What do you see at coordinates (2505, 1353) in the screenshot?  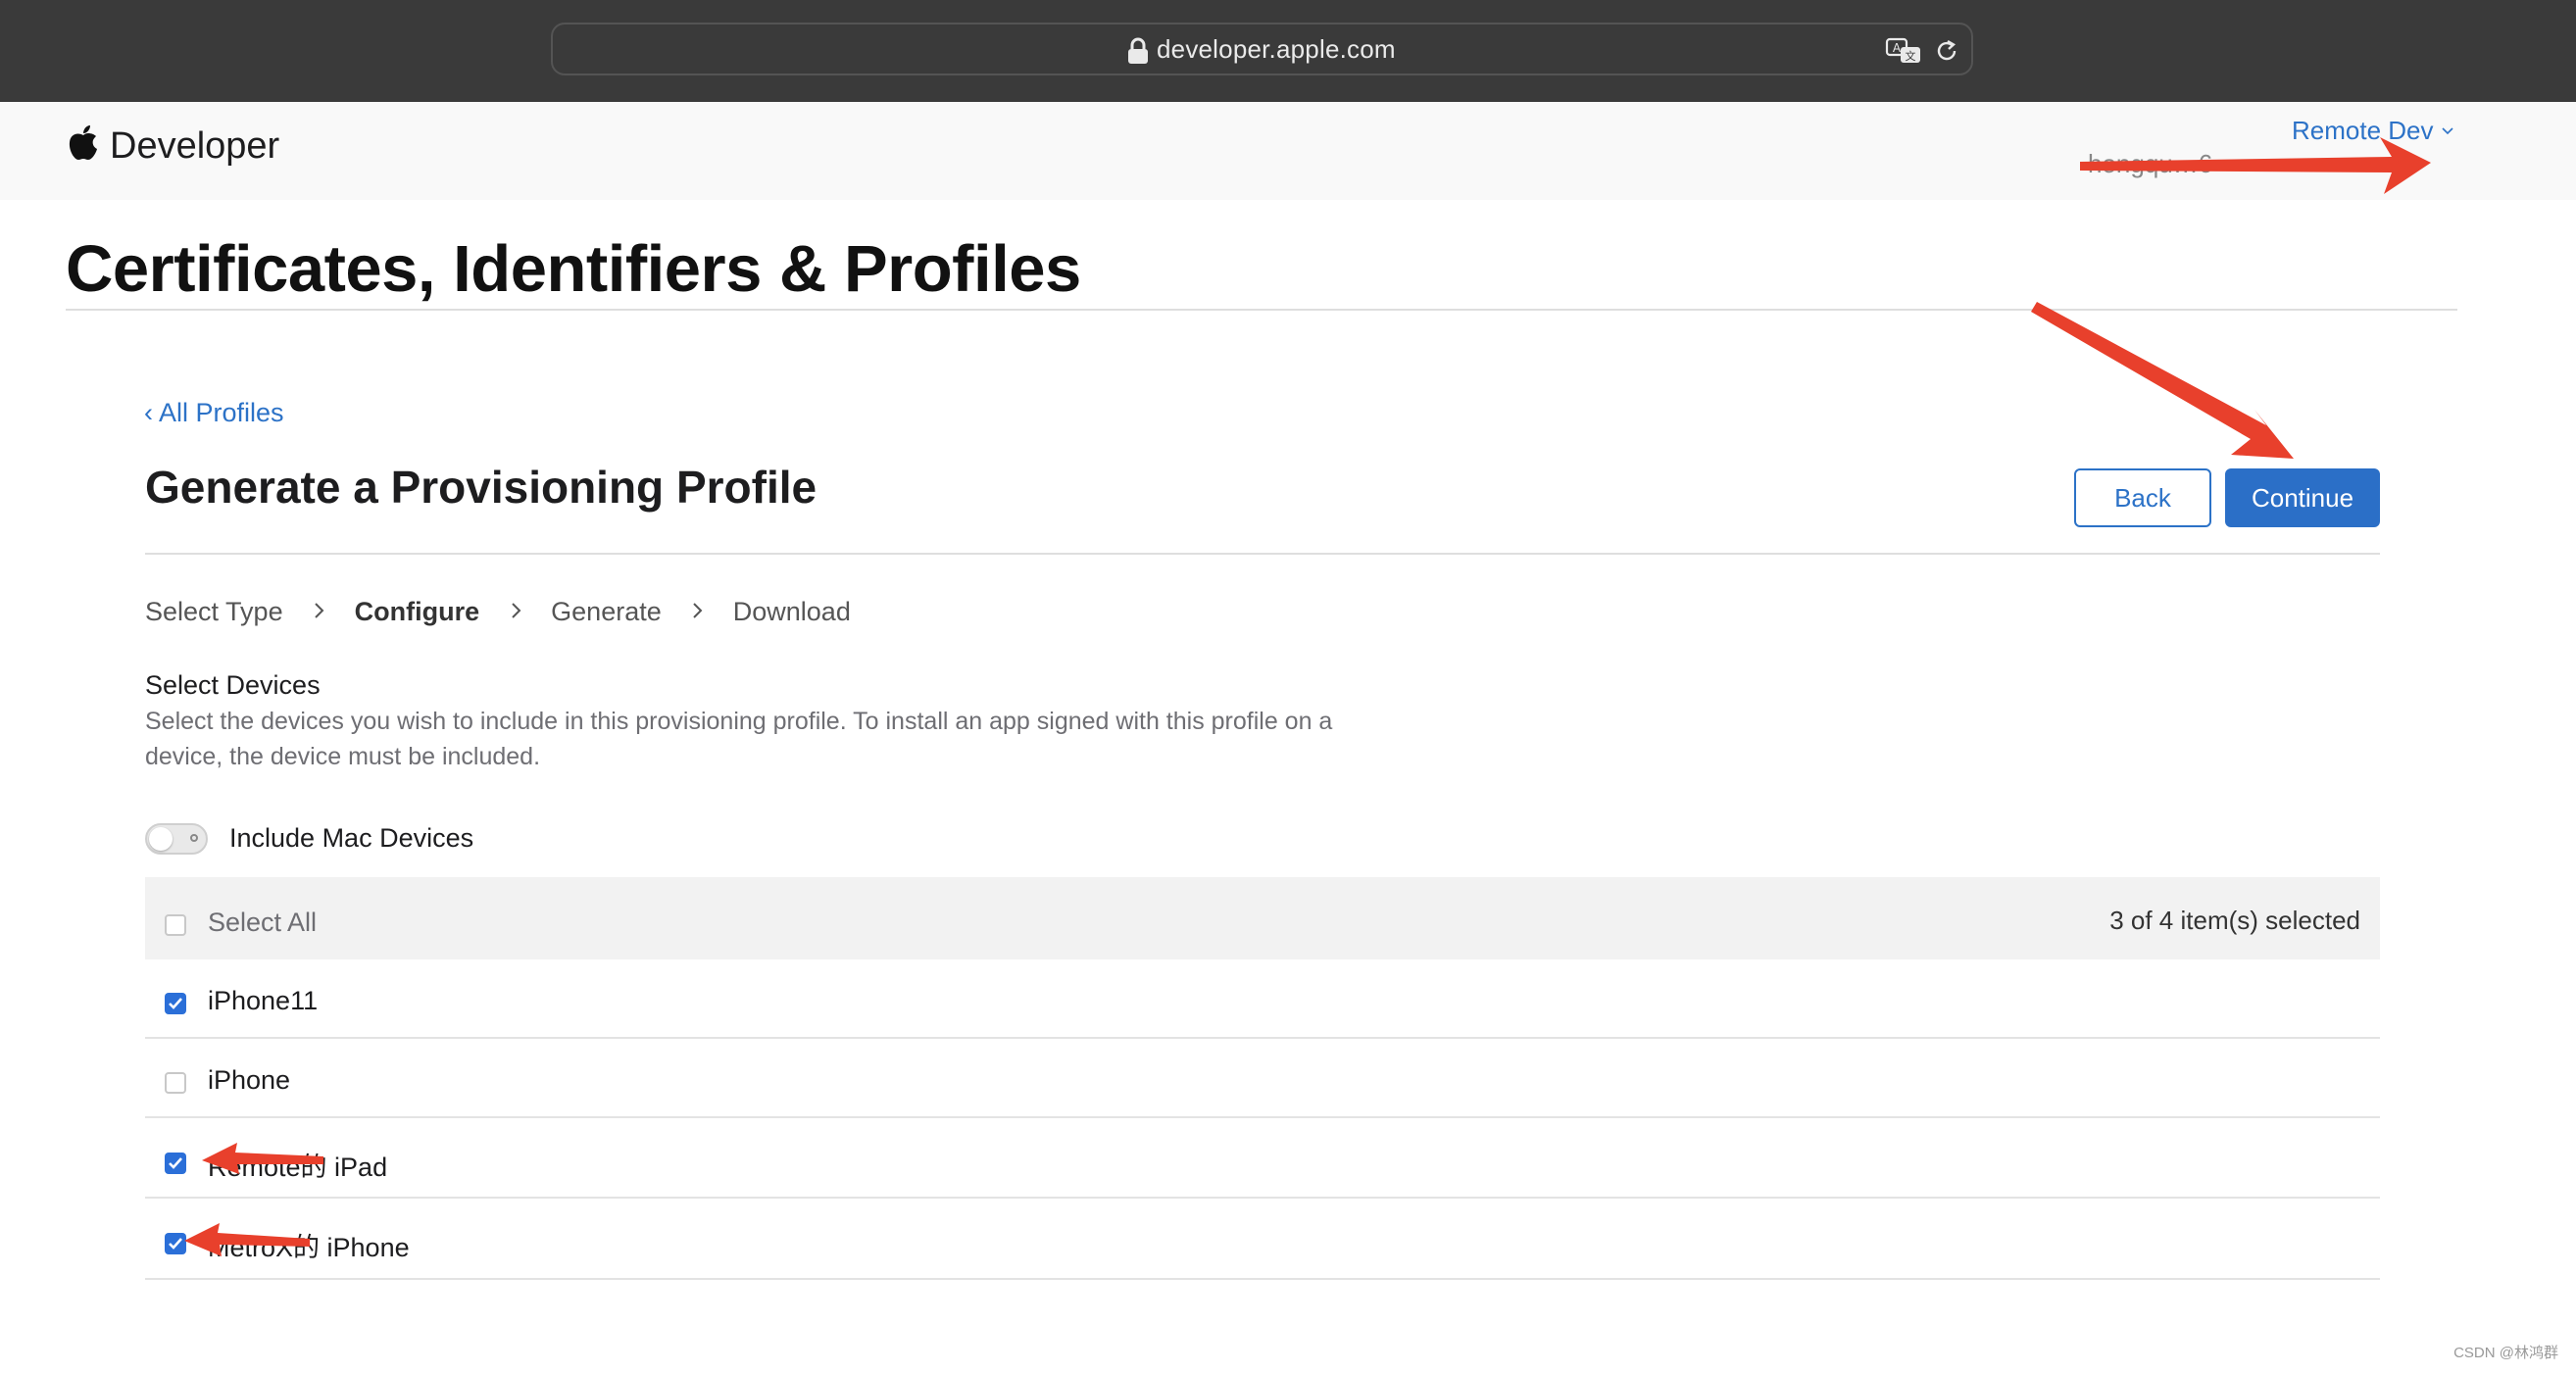 I see `watermark: CSDN @林鸿群` at bounding box center [2505, 1353].